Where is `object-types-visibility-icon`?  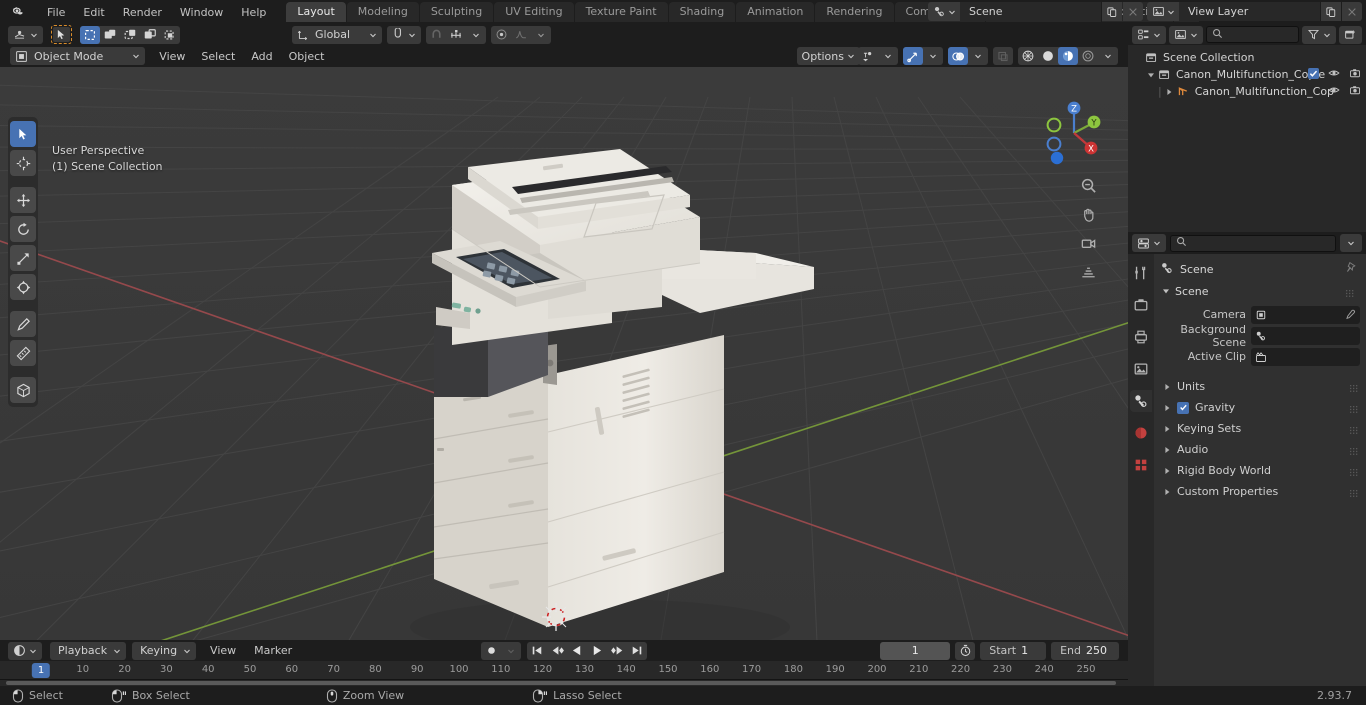 object-types-visibility-icon is located at coordinates (868, 56).